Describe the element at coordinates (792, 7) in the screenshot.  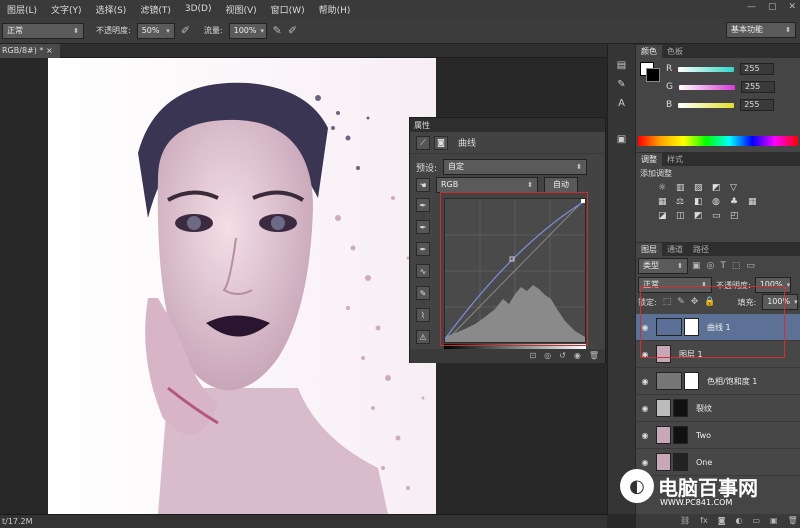
I see `close-icon: ✕` at that location.